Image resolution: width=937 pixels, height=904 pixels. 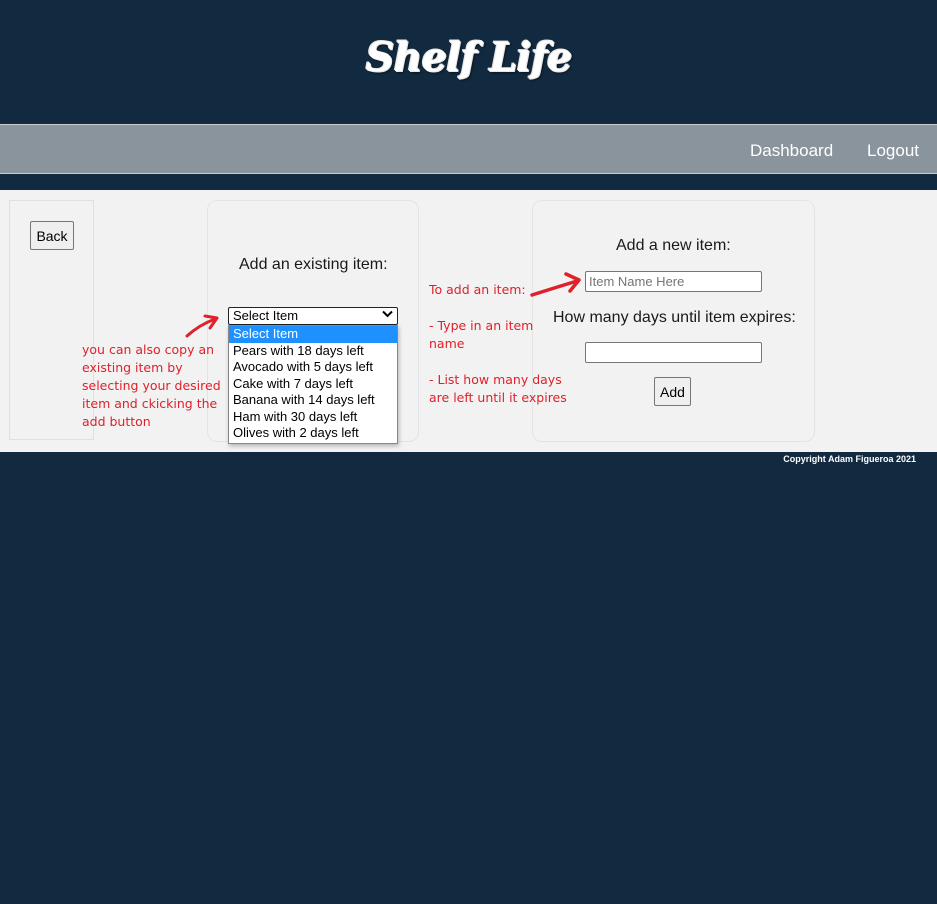 What do you see at coordinates (150, 403) in the screenshot?
I see `annotation-line: item and ckicking the` at bounding box center [150, 403].